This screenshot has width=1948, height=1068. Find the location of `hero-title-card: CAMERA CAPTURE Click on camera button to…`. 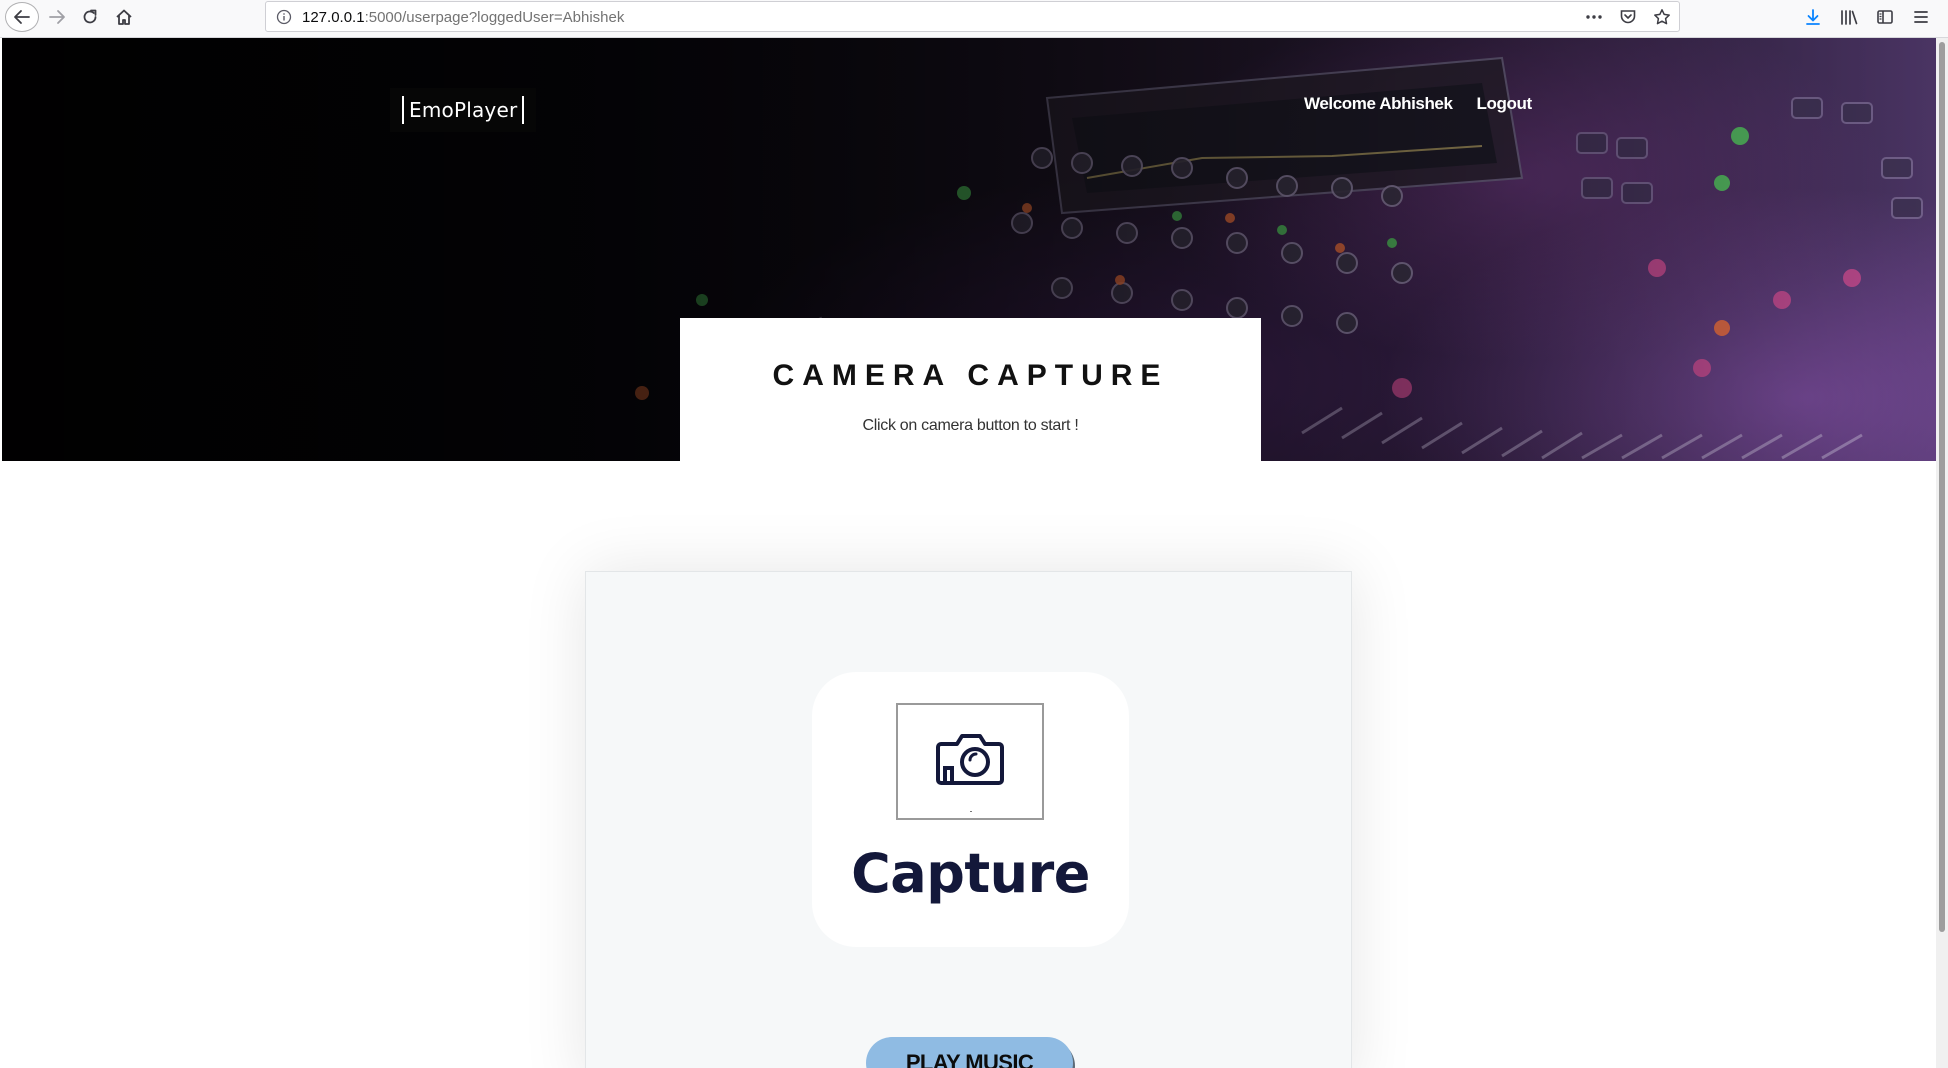

hero-title-card: CAMERA CAPTURE Click on camera button to… is located at coordinates (970, 389).